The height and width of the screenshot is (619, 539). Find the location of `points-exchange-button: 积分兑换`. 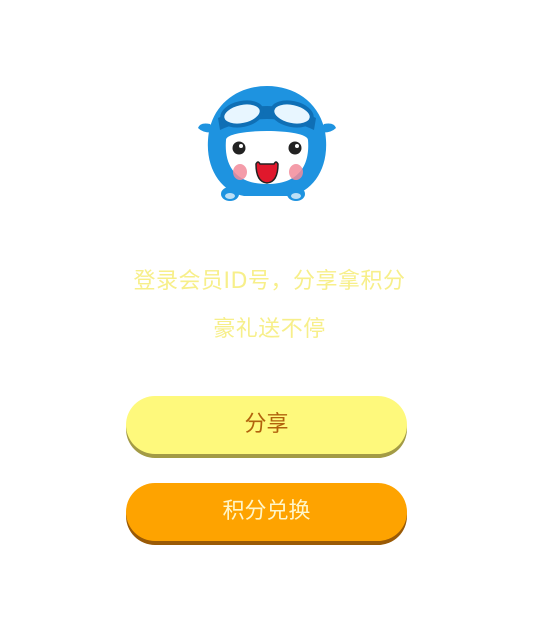

points-exchange-button: 积分兑换 is located at coordinates (266, 512).